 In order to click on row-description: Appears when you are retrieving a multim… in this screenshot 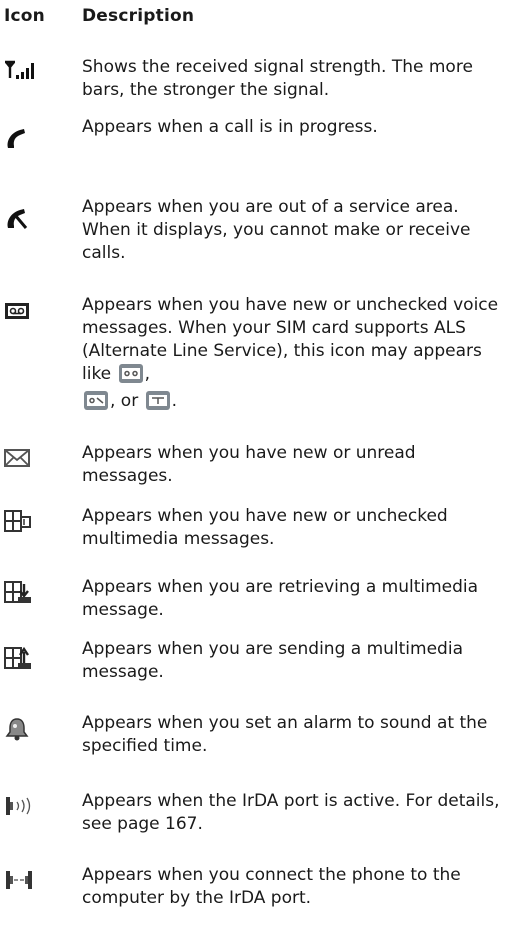, I will do `click(280, 598)`.